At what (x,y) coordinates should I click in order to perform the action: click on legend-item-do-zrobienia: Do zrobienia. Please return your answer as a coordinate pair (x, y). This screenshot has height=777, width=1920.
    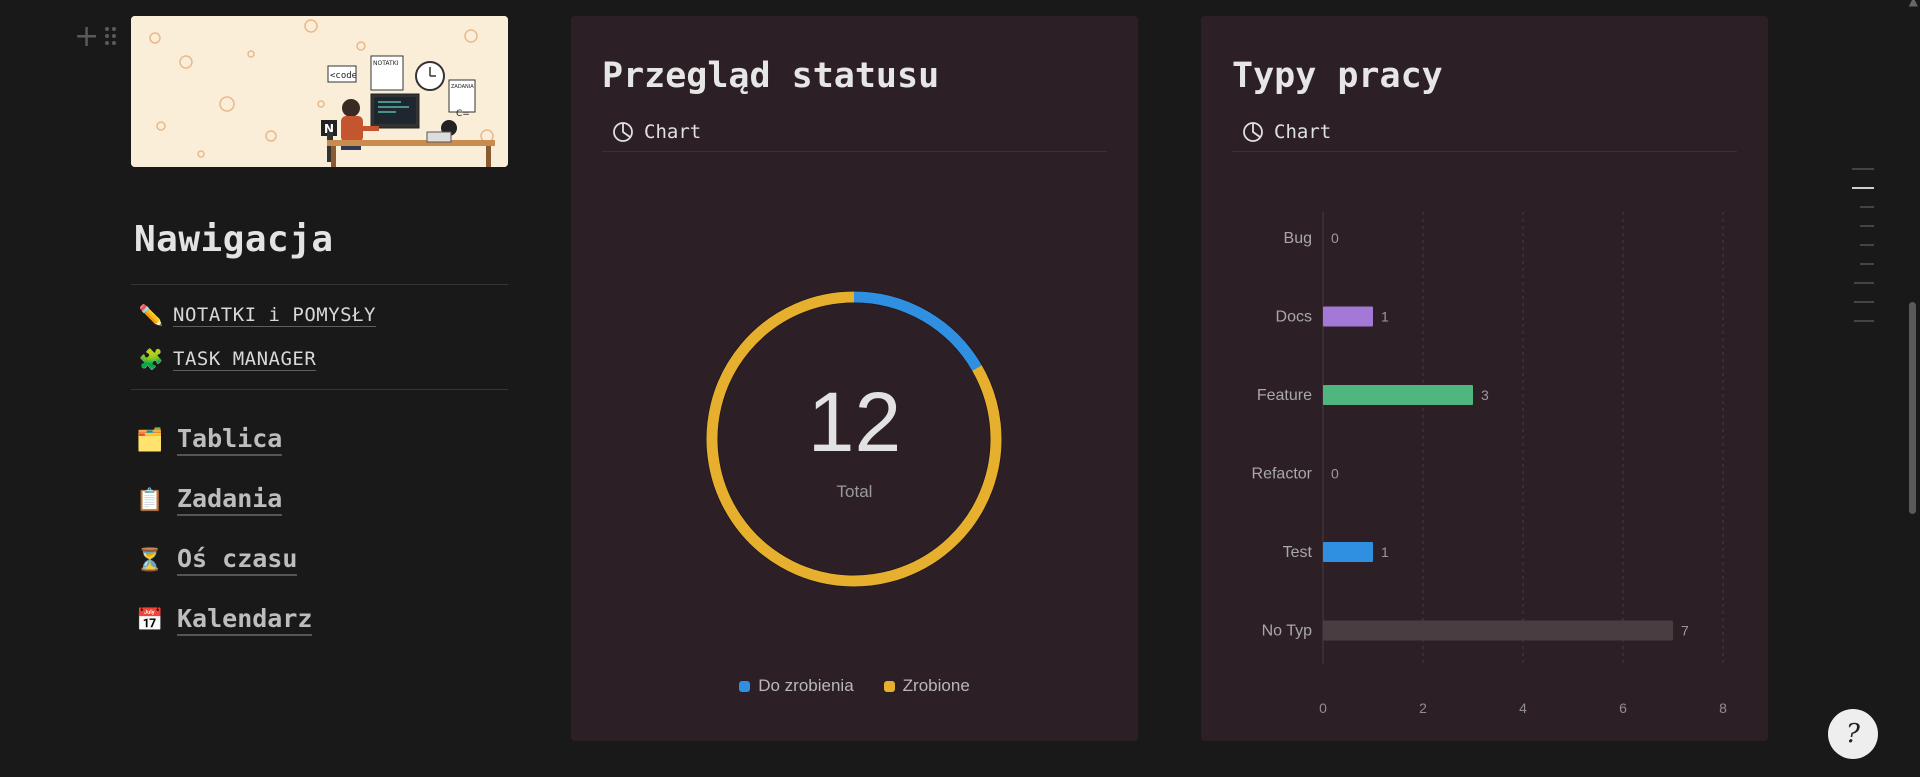
    Looking at the image, I should click on (796, 686).